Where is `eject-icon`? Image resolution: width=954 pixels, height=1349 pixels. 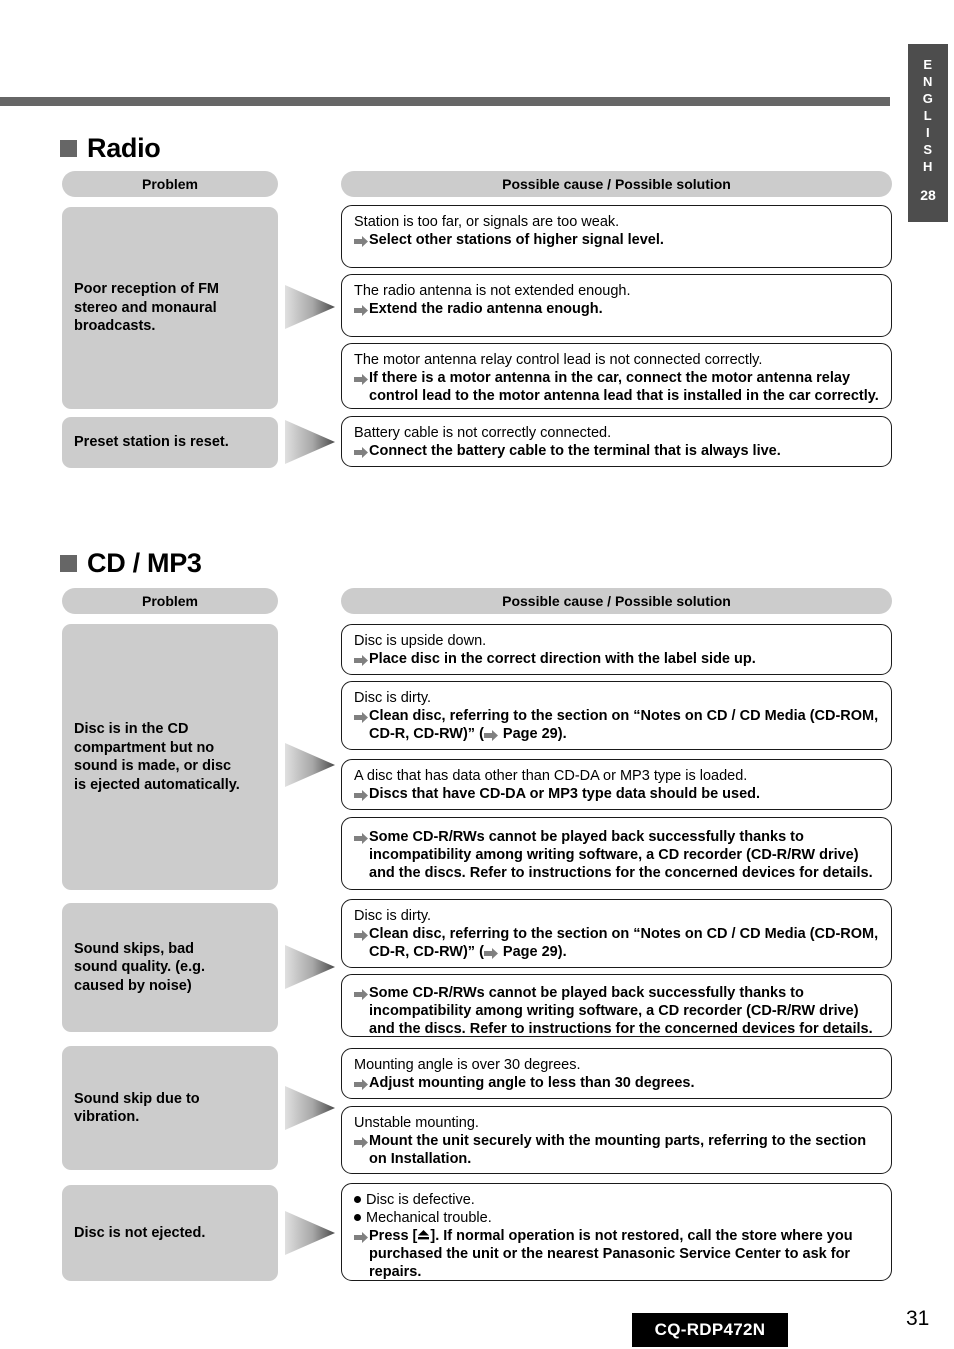 eject-icon is located at coordinates (423, 1237).